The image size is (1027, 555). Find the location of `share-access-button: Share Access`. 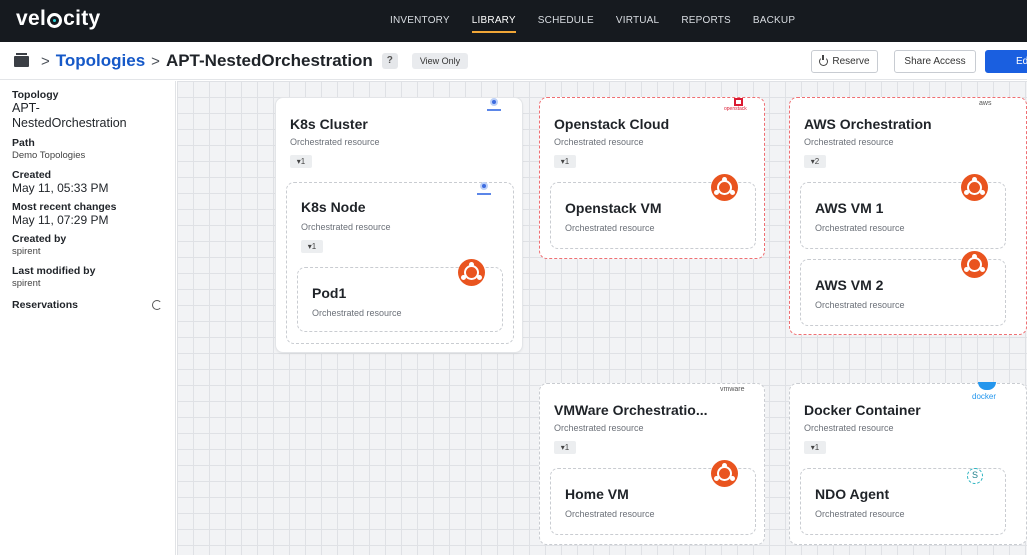

share-access-button: Share Access is located at coordinates (935, 61).